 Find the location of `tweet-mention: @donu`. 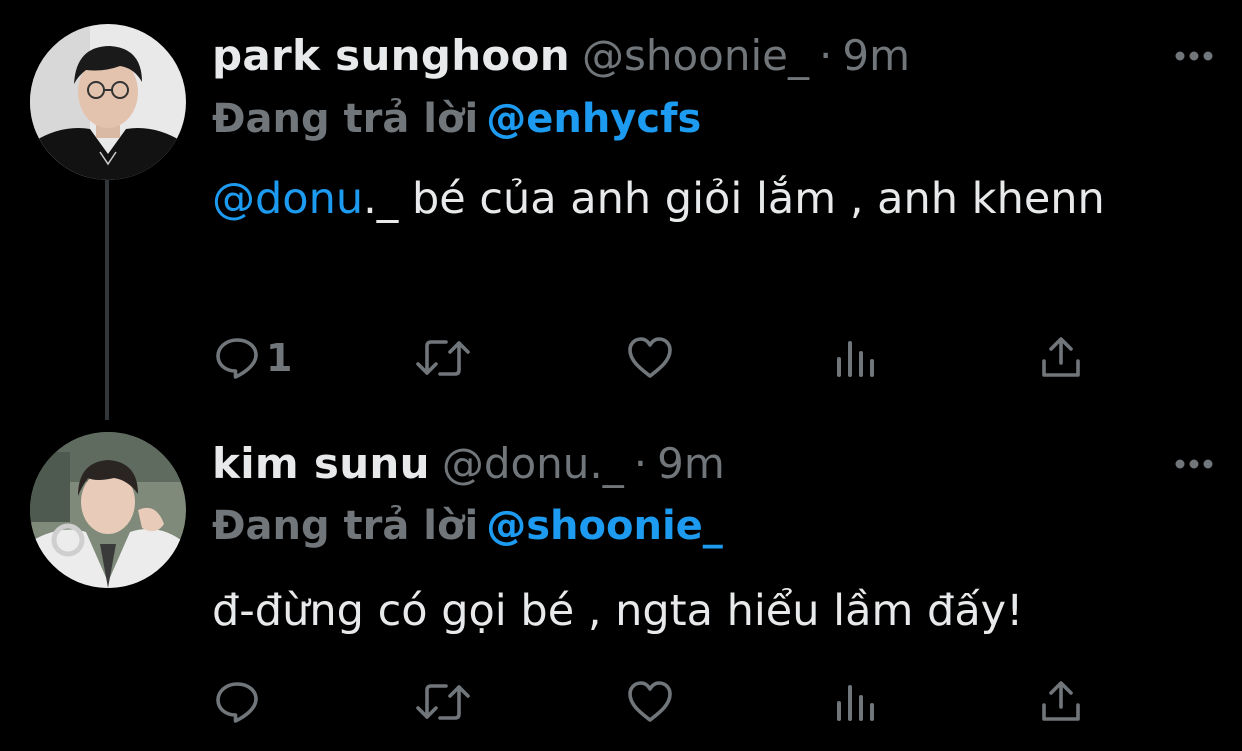

tweet-mention: @donu is located at coordinates (287, 199).